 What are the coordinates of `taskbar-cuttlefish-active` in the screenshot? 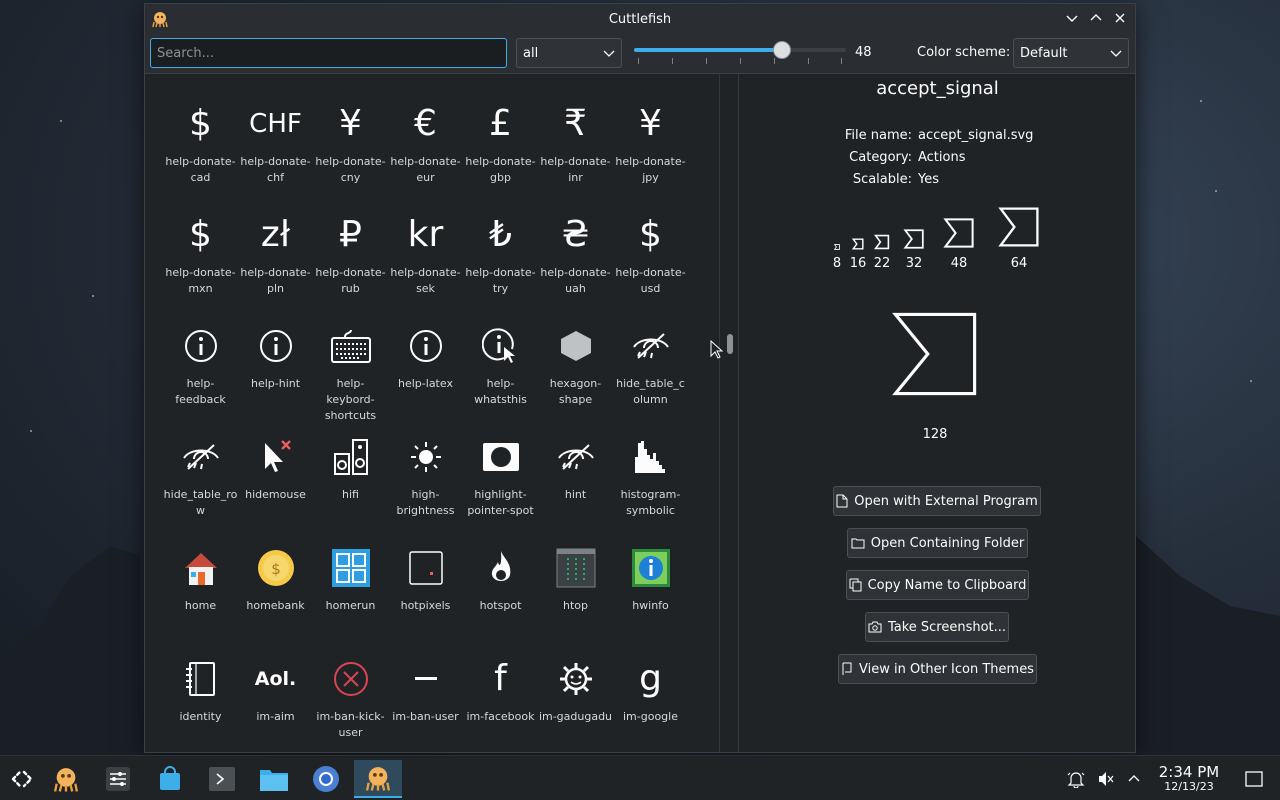 It's located at (378, 779).